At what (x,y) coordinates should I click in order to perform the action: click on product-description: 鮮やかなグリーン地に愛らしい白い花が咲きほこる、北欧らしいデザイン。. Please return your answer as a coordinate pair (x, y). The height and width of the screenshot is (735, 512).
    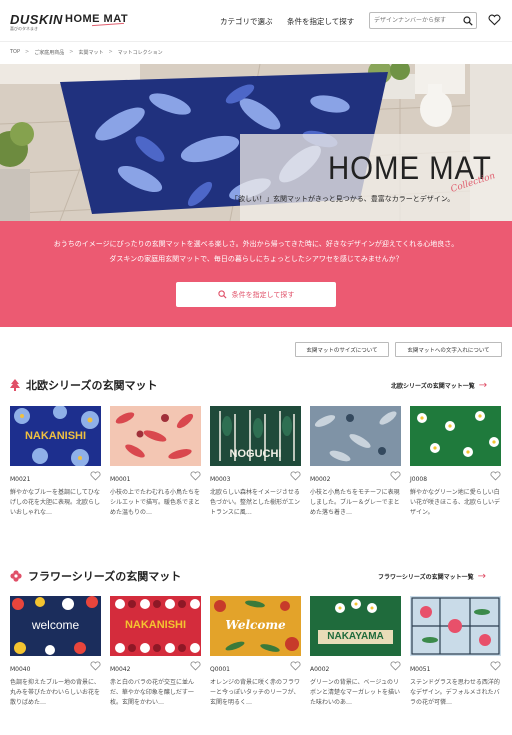
    Looking at the image, I should click on (455, 502).